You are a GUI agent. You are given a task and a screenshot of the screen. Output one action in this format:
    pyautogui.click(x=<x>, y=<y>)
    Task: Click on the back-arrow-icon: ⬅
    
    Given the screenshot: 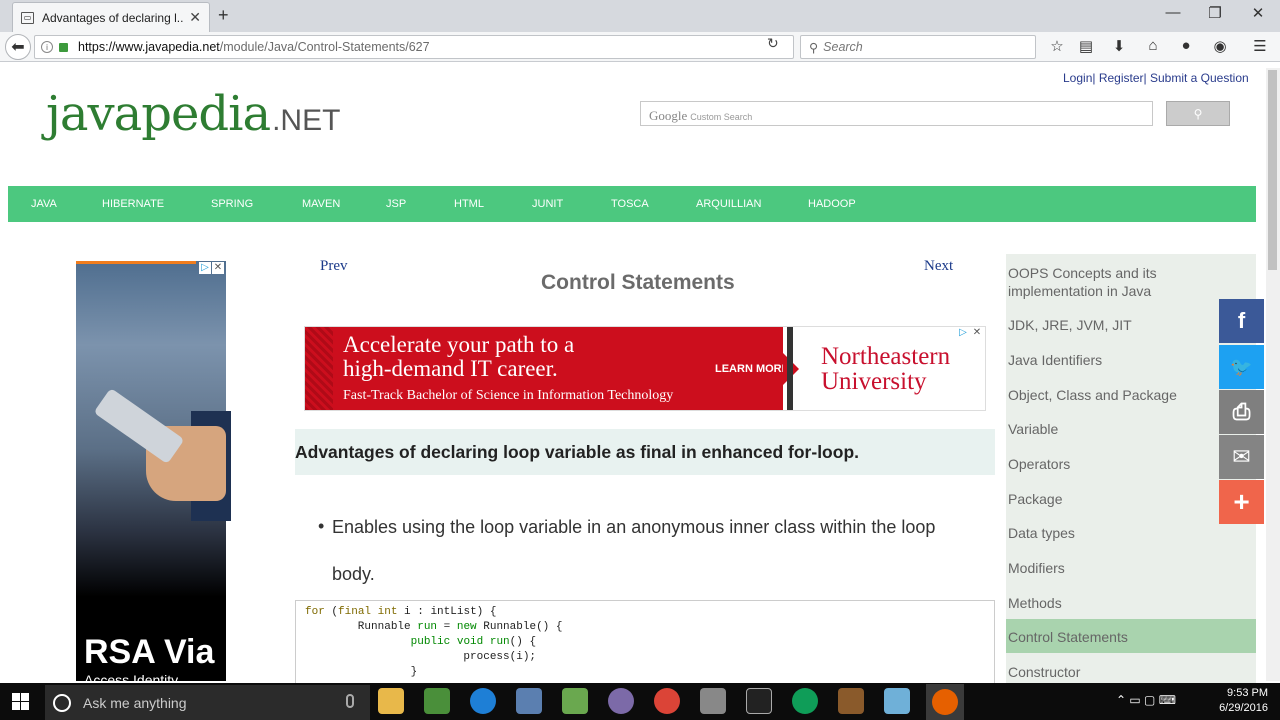 What is the action you would take?
    pyautogui.click(x=18, y=47)
    